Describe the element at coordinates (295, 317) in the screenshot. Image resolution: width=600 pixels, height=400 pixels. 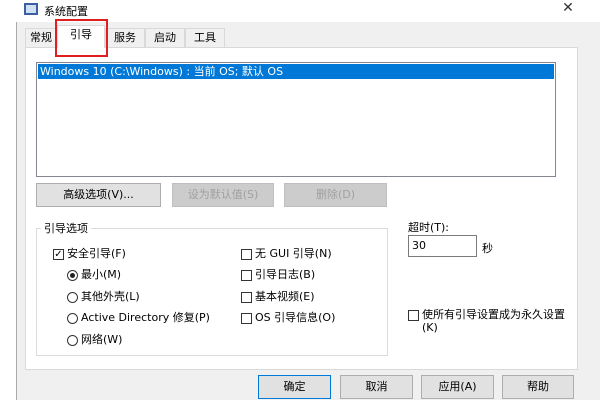
I see `label: OS 引导信息(O)` at that location.